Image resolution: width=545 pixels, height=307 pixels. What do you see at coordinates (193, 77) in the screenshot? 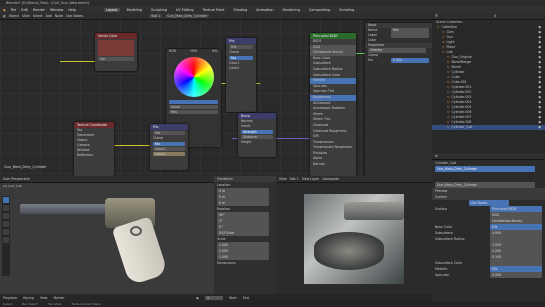
I see `color-wheel` at bounding box center [193, 77].